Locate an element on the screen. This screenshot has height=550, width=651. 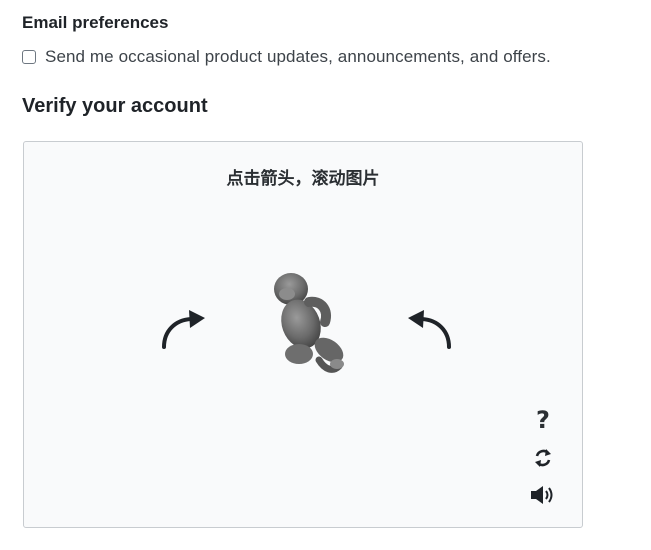
email-preferences-heading: Email preferences is located at coordinates (95, 22).